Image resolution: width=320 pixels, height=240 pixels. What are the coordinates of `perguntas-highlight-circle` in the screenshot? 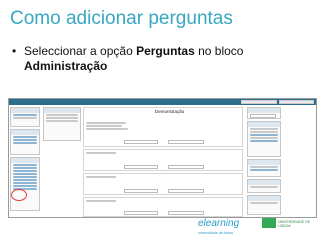 It's located at (19, 195).